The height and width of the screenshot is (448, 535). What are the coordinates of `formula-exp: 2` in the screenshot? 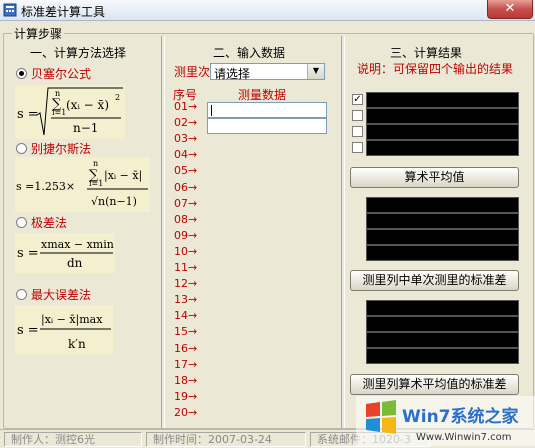 It's located at (117, 97).